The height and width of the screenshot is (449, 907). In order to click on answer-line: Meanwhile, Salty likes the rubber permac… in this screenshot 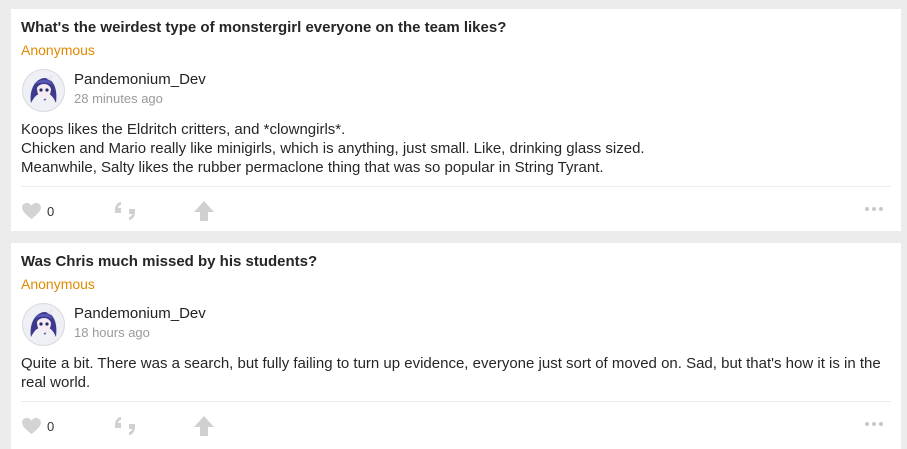, I will do `click(312, 167)`.